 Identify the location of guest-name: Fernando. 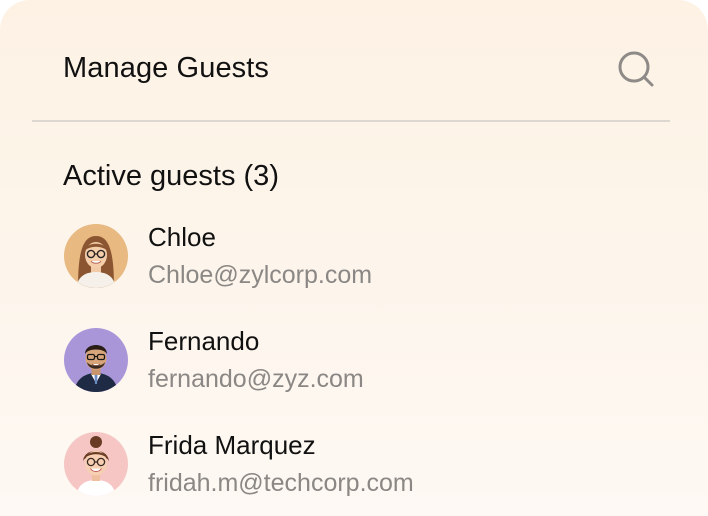
(204, 341).